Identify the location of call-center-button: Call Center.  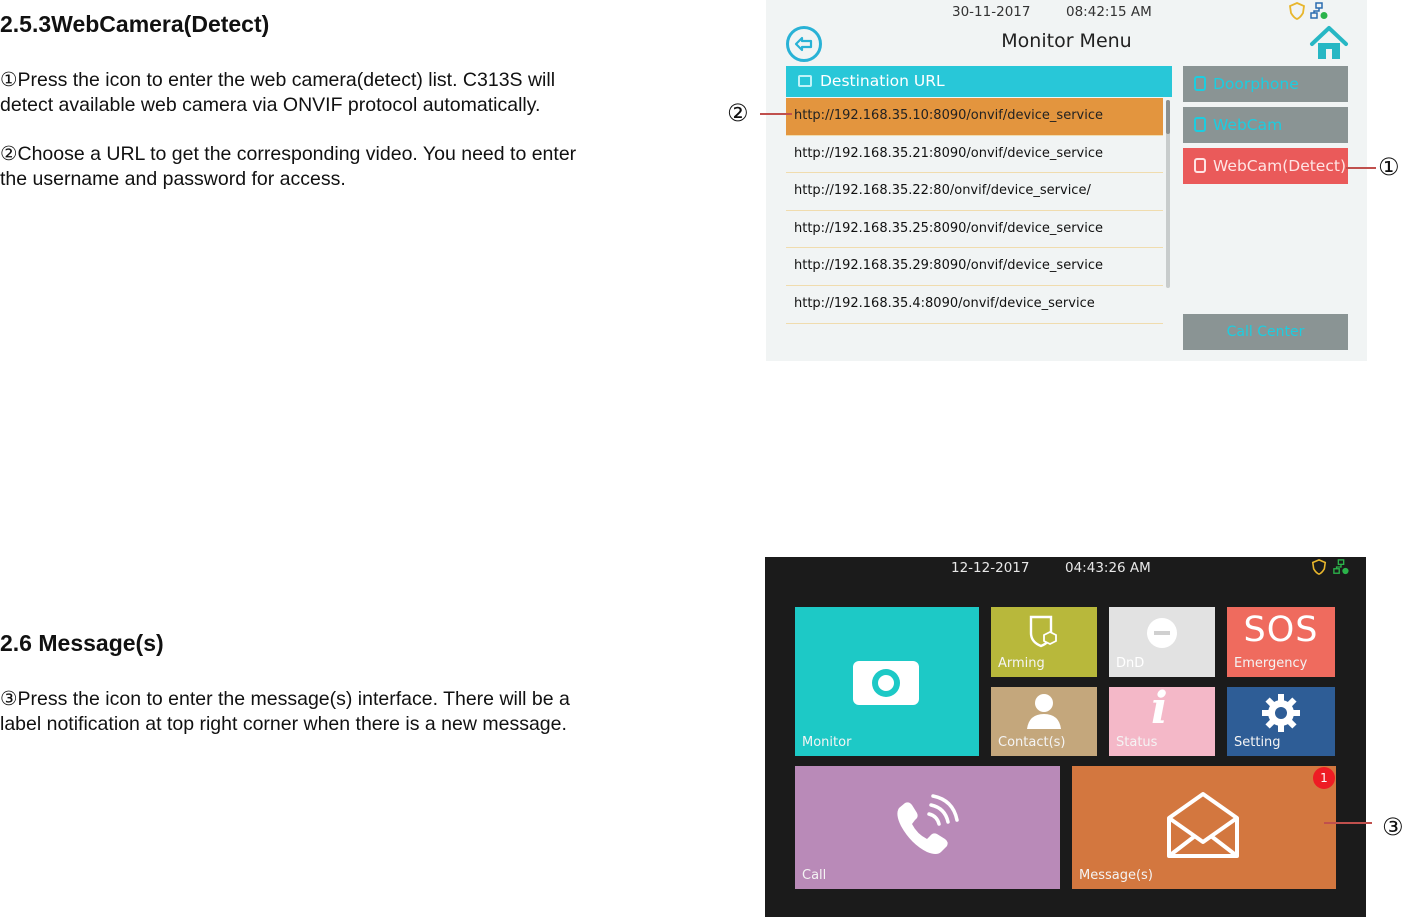
(1265, 332).